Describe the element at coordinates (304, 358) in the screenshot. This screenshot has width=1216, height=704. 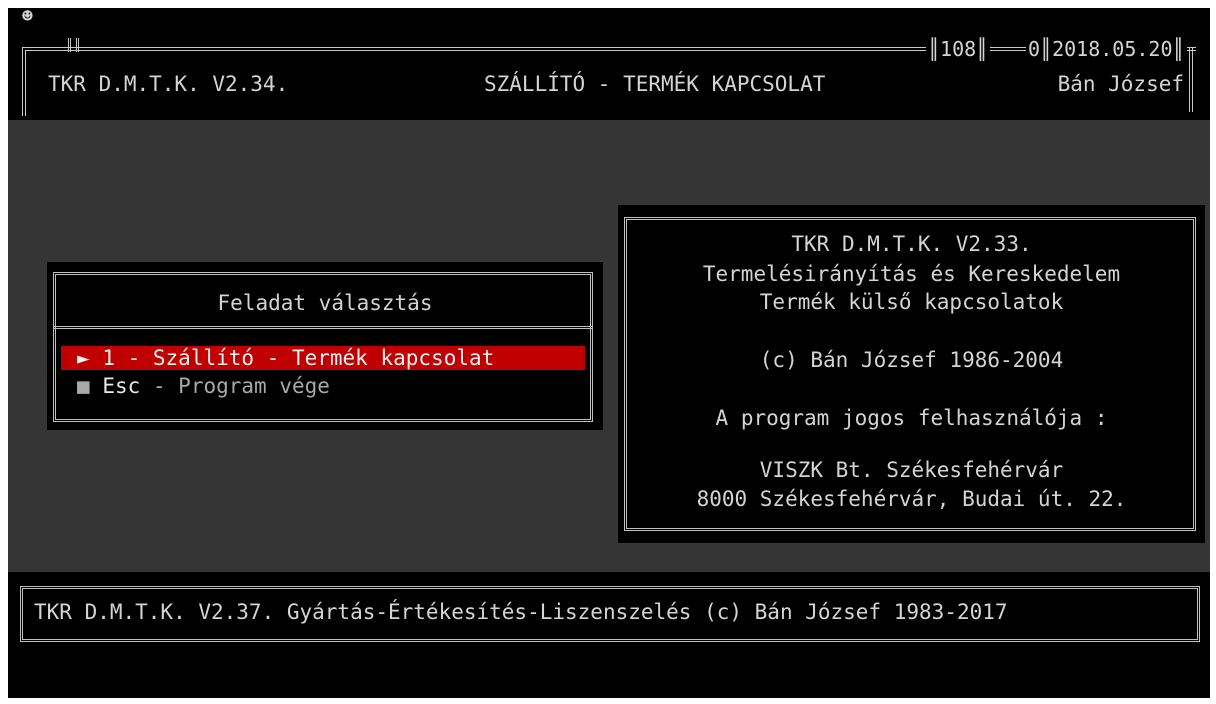
I see `menu-item-label: - Szállító - Termék kapcsolat` at that location.